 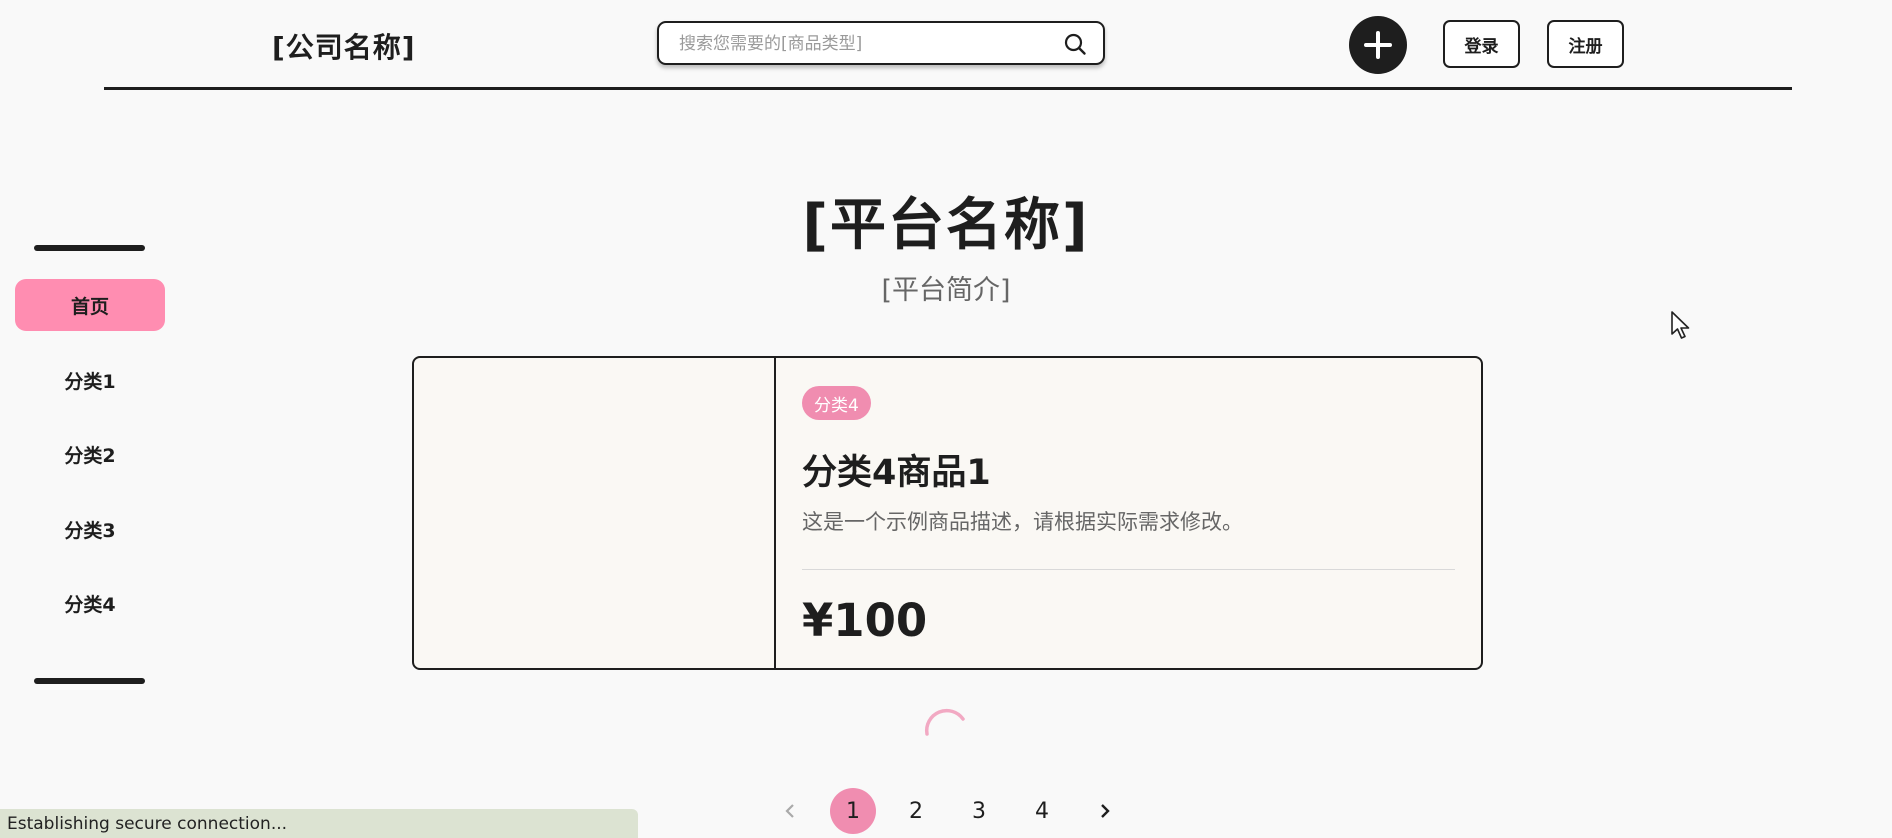 I want to click on pagination-prev-button, so click(x=790, y=811).